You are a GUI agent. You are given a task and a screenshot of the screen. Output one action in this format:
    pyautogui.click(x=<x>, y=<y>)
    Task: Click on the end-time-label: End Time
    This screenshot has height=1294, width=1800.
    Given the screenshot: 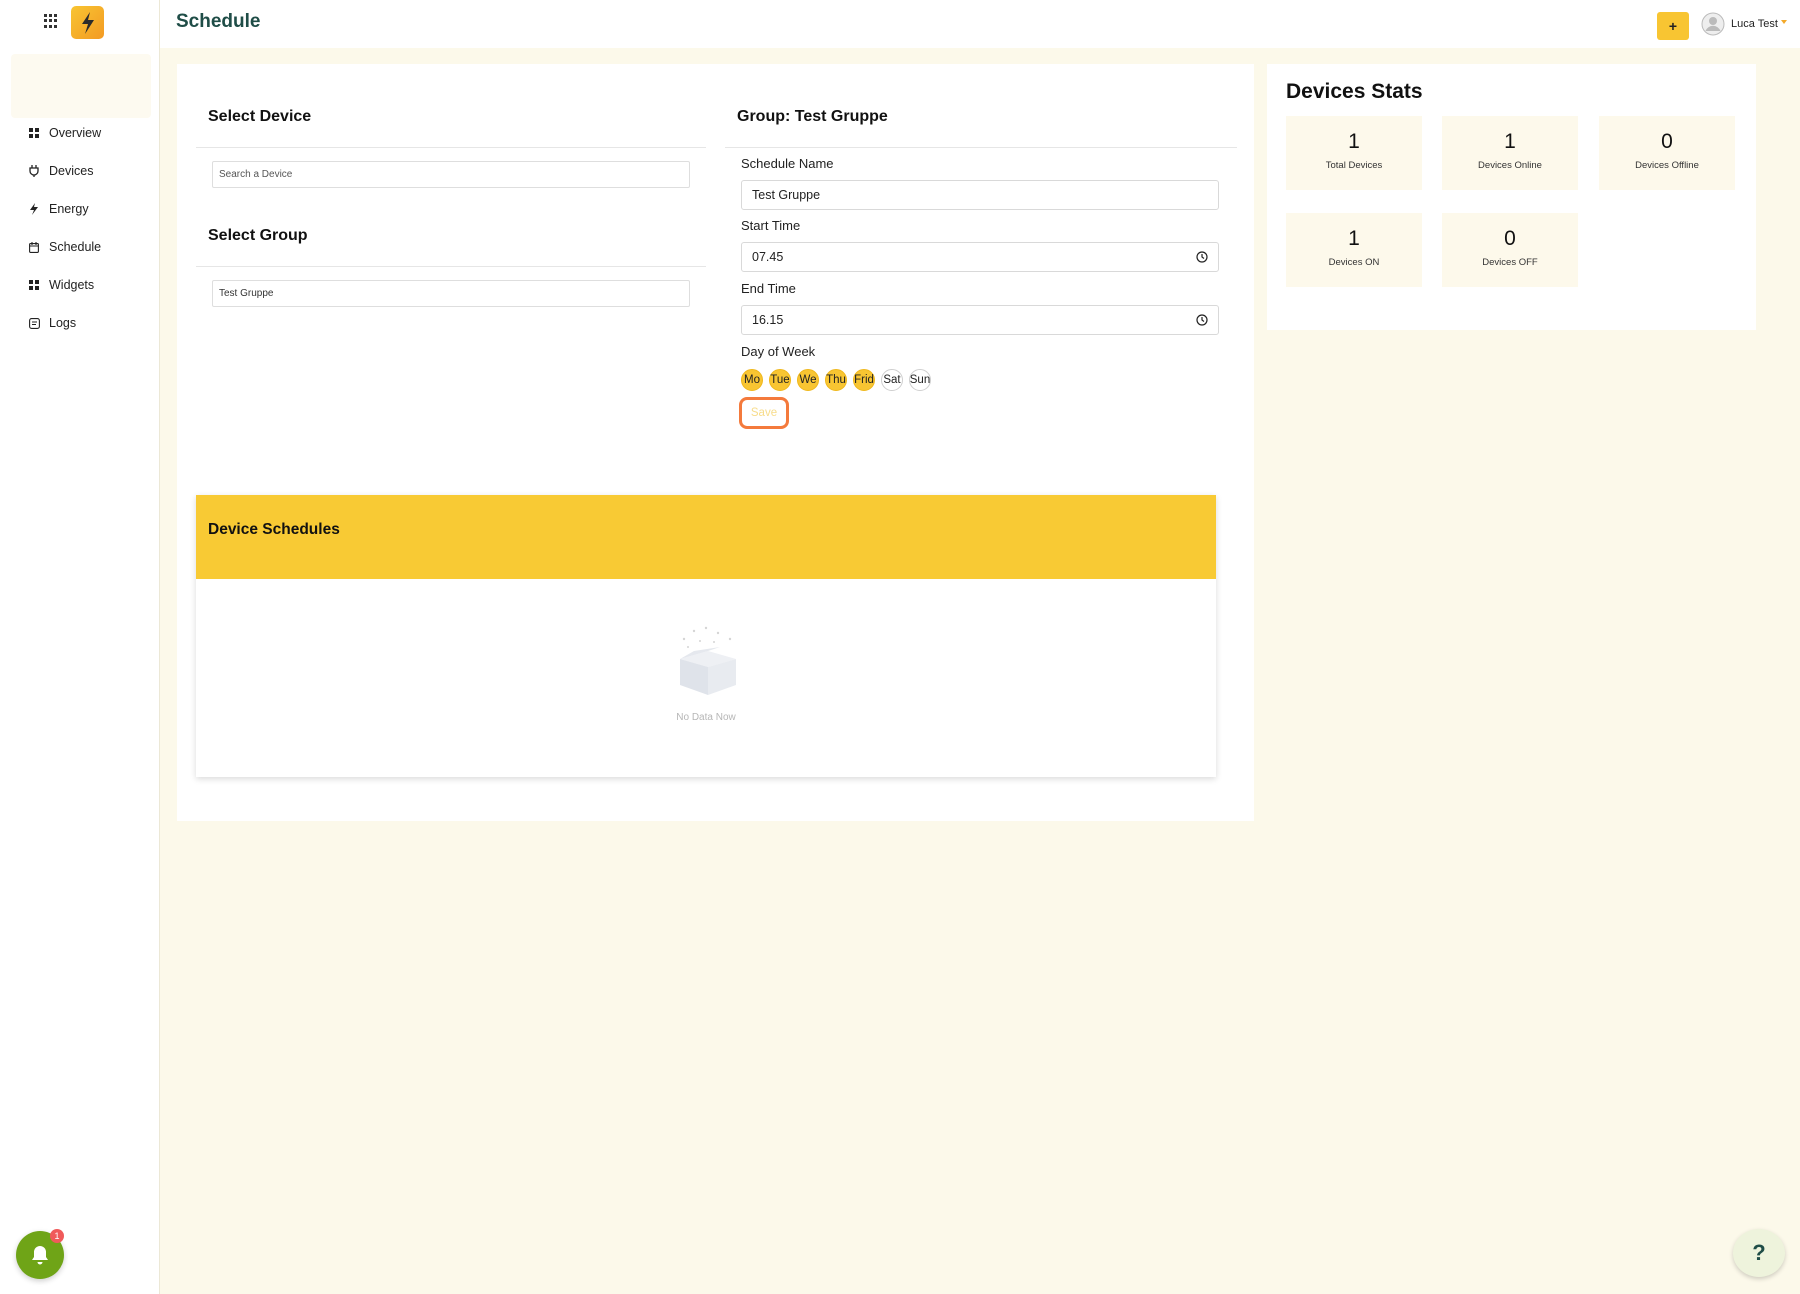 What is the action you would take?
    pyautogui.click(x=768, y=288)
    